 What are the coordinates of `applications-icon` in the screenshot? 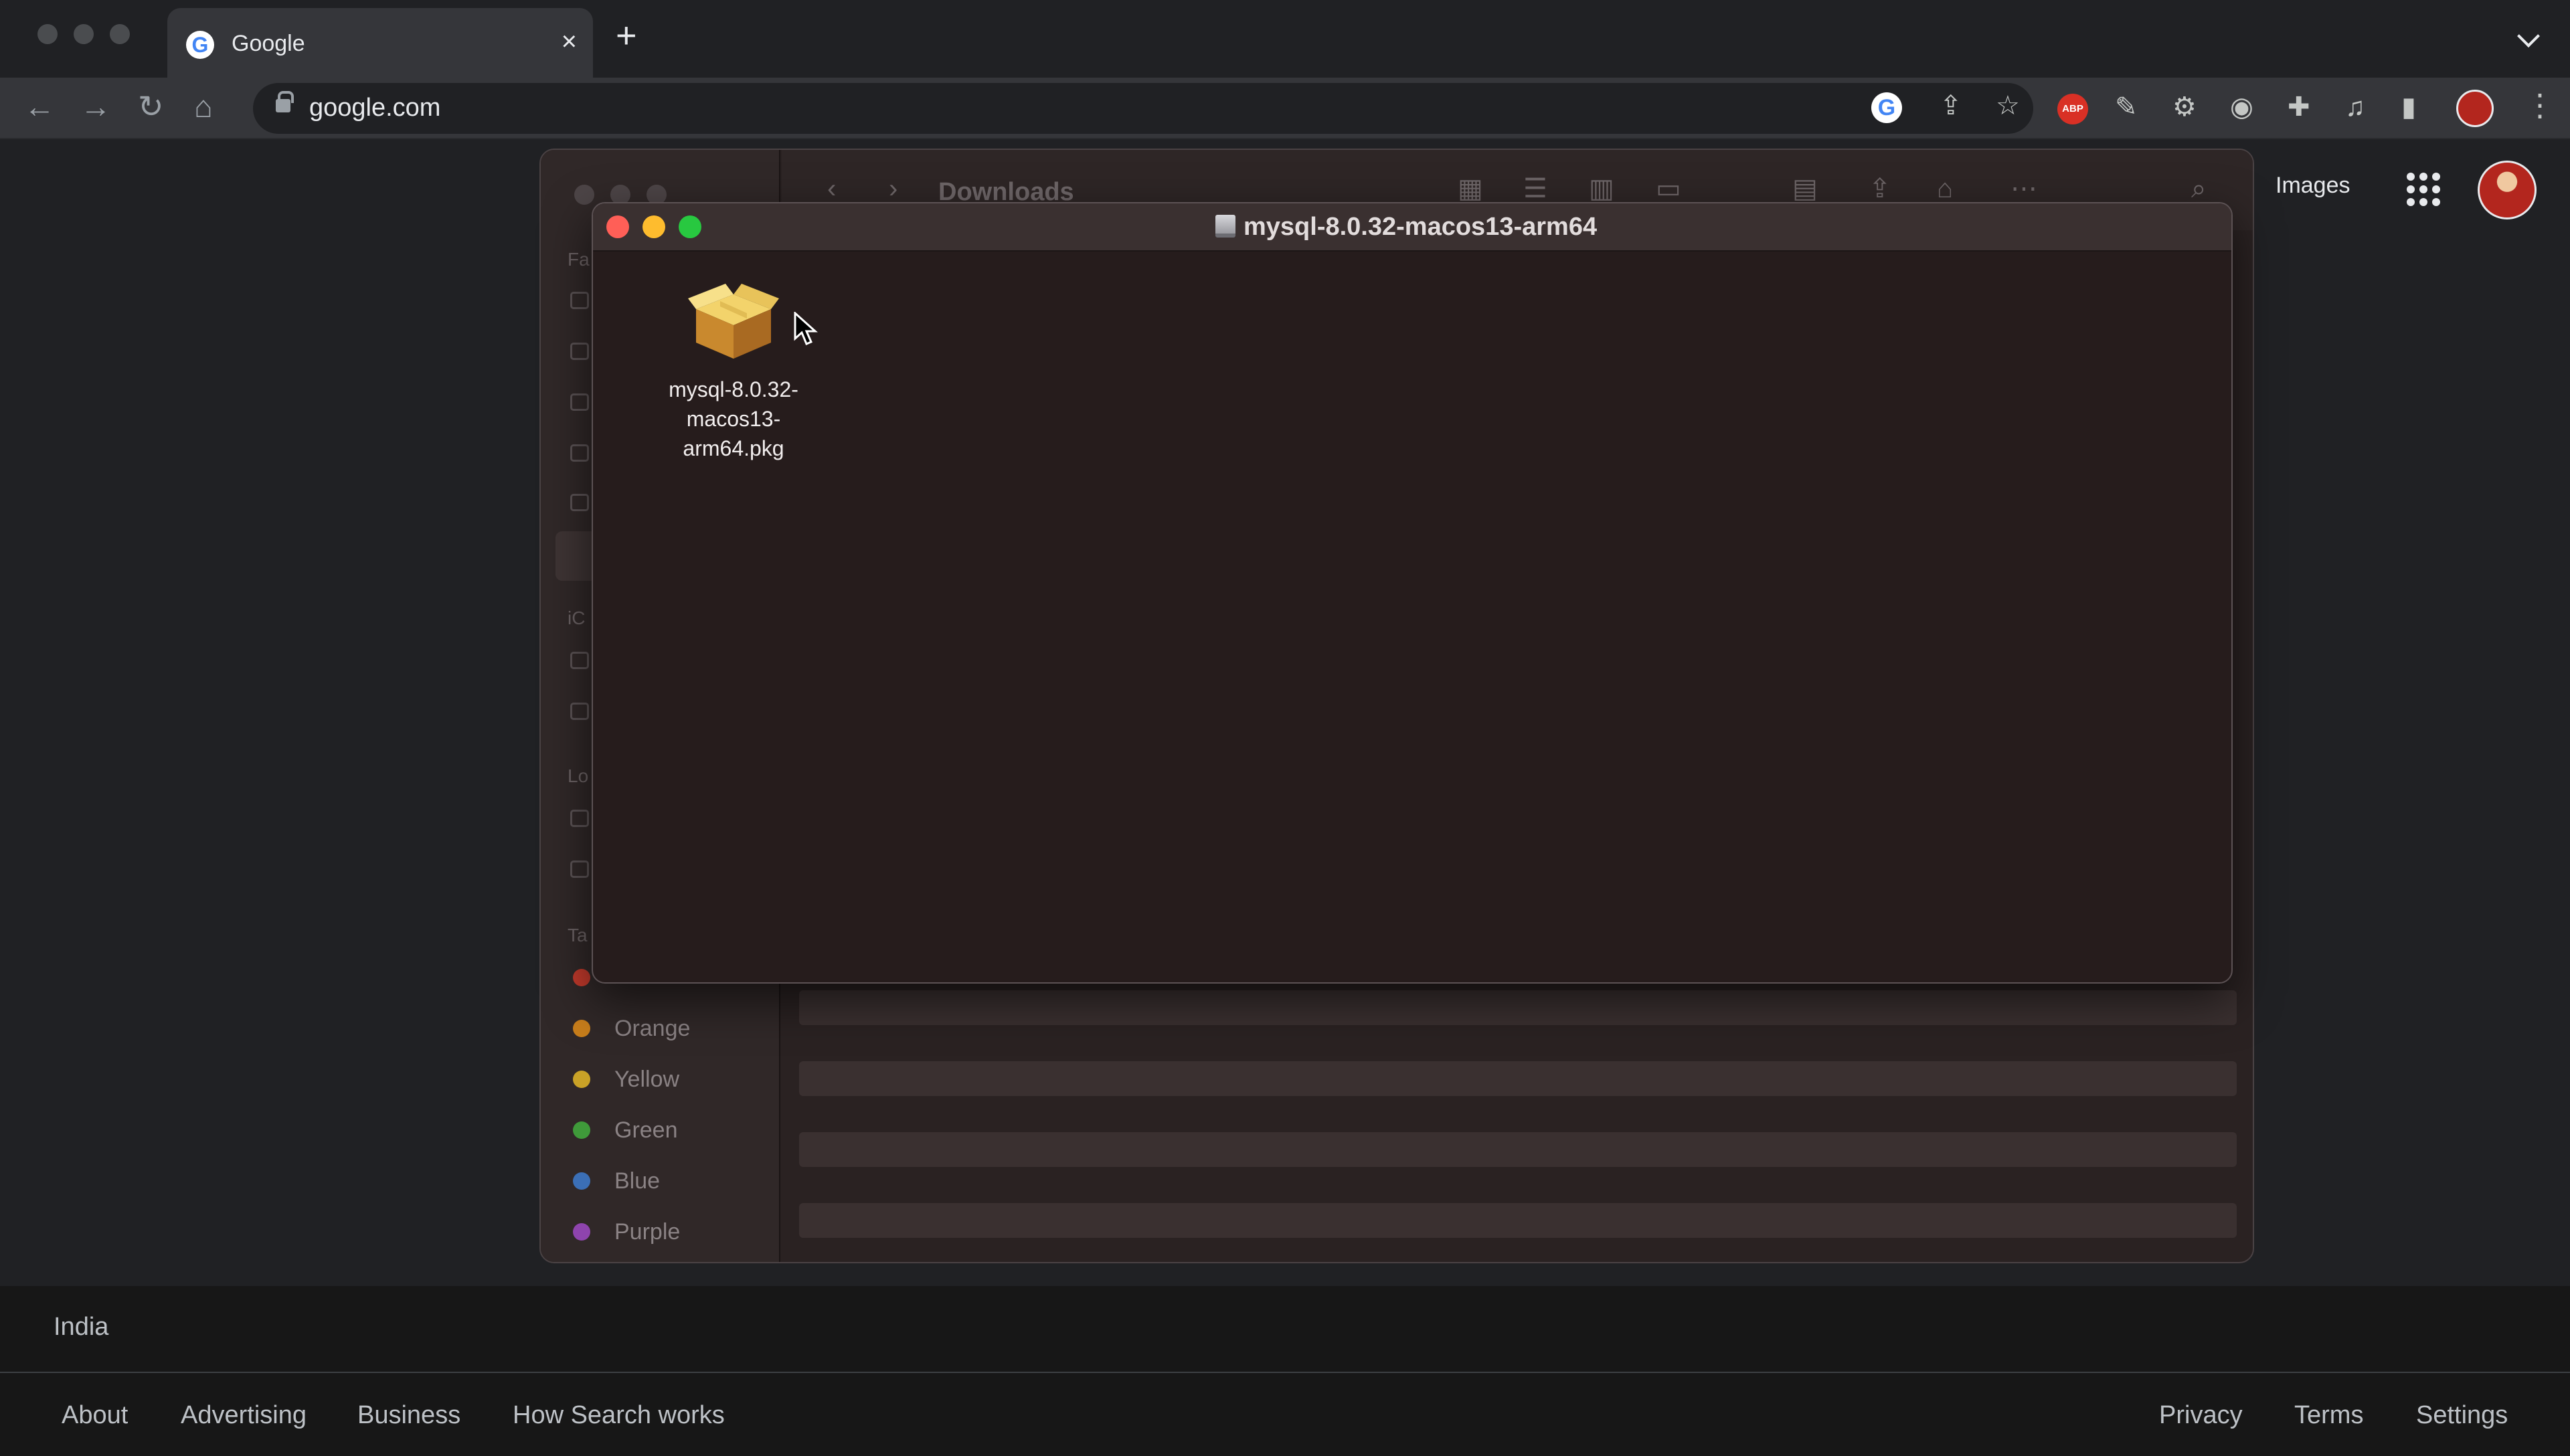 It's located at (579, 402).